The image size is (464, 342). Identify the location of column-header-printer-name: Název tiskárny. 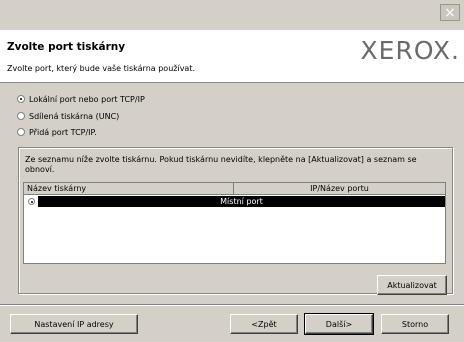
(129, 189).